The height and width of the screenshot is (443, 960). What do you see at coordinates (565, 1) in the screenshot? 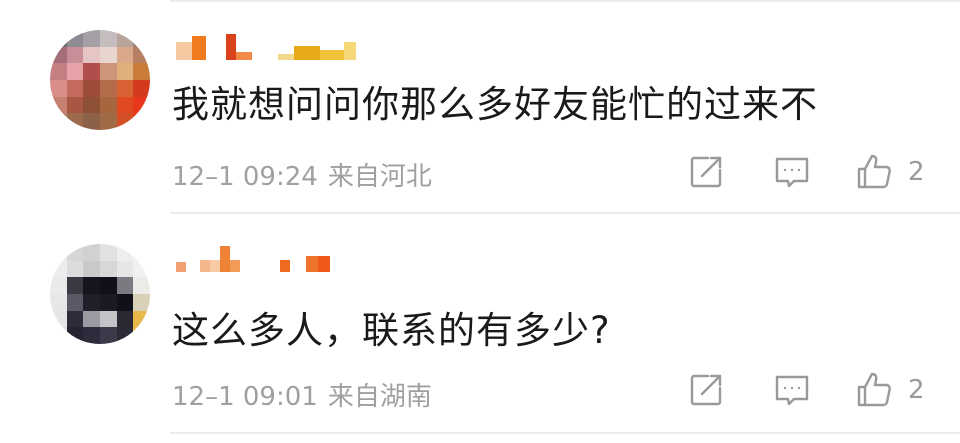
I see `top-divider` at bounding box center [565, 1].